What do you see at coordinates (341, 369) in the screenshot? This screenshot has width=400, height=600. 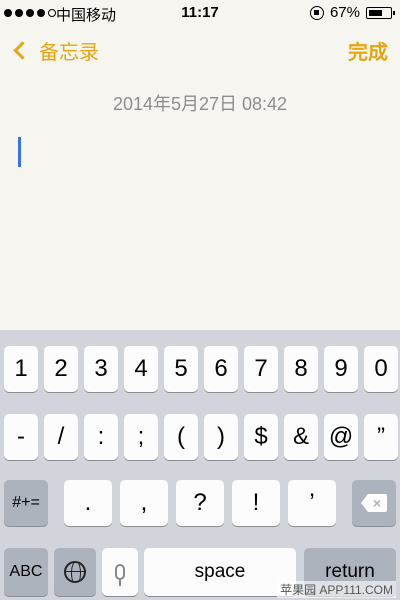 I see `key-9: 9` at bounding box center [341, 369].